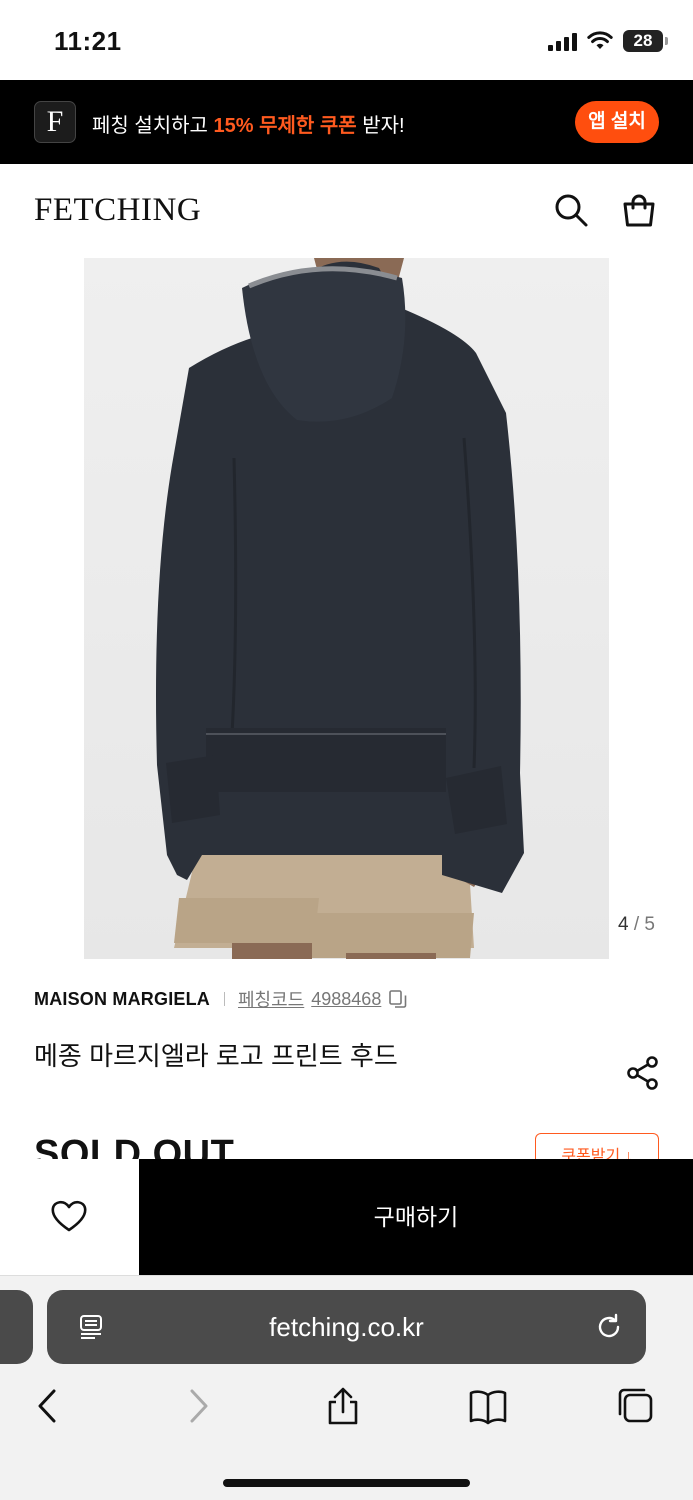 This screenshot has height=1500, width=693. What do you see at coordinates (609, 1327) in the screenshot?
I see `reload-icon` at bounding box center [609, 1327].